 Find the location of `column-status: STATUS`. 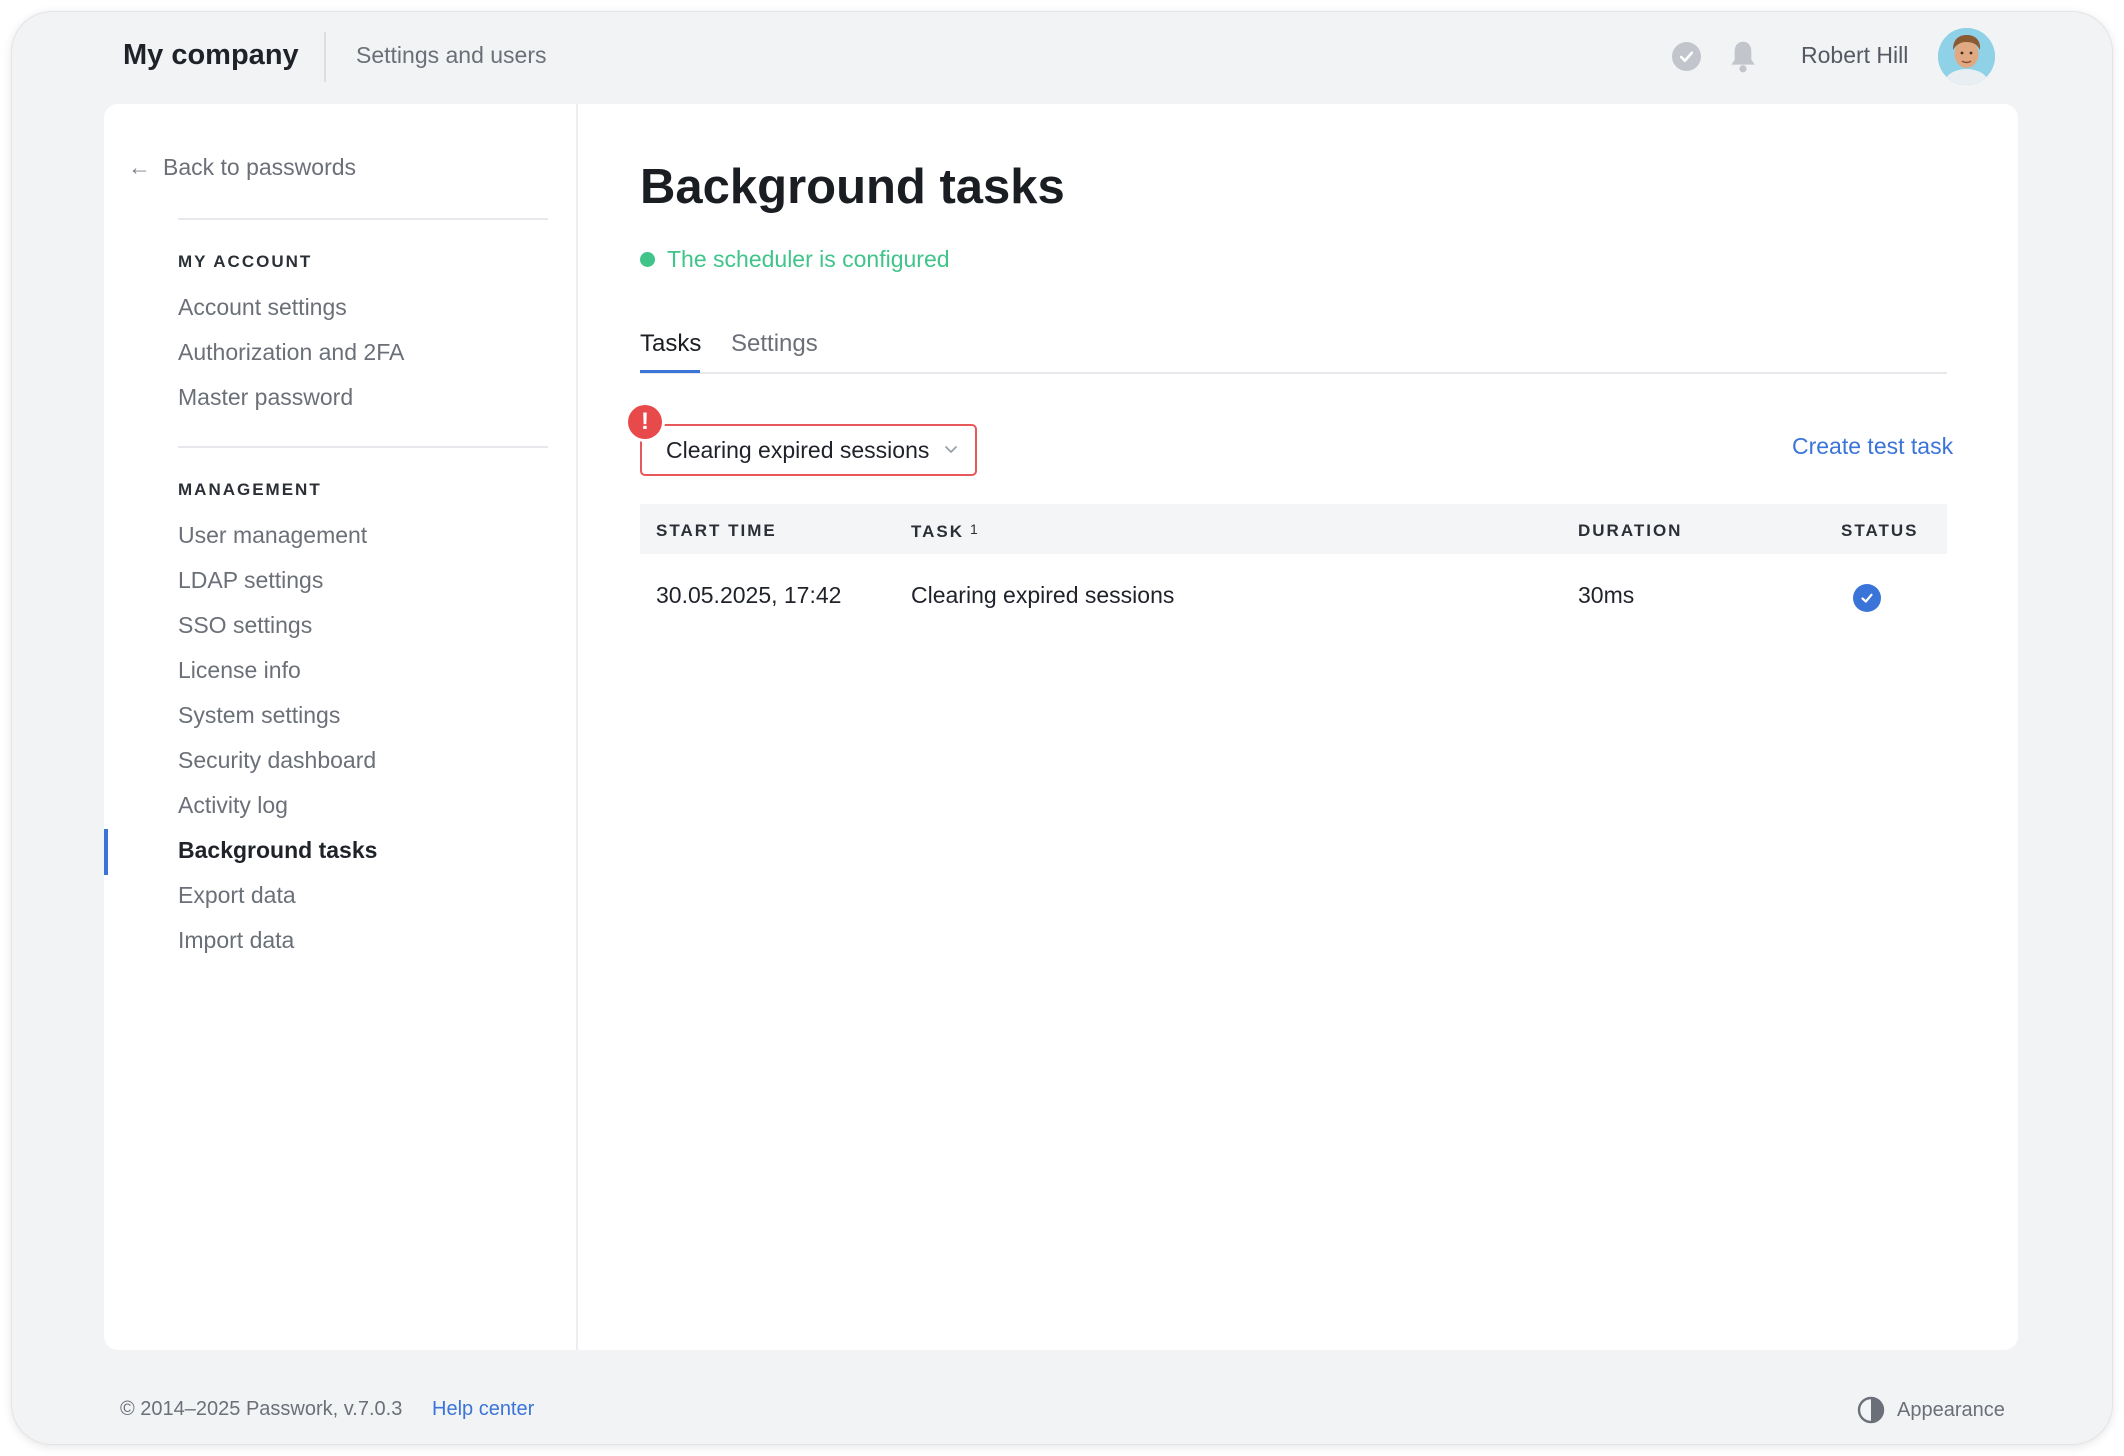

column-status: STATUS is located at coordinates (1879, 531).